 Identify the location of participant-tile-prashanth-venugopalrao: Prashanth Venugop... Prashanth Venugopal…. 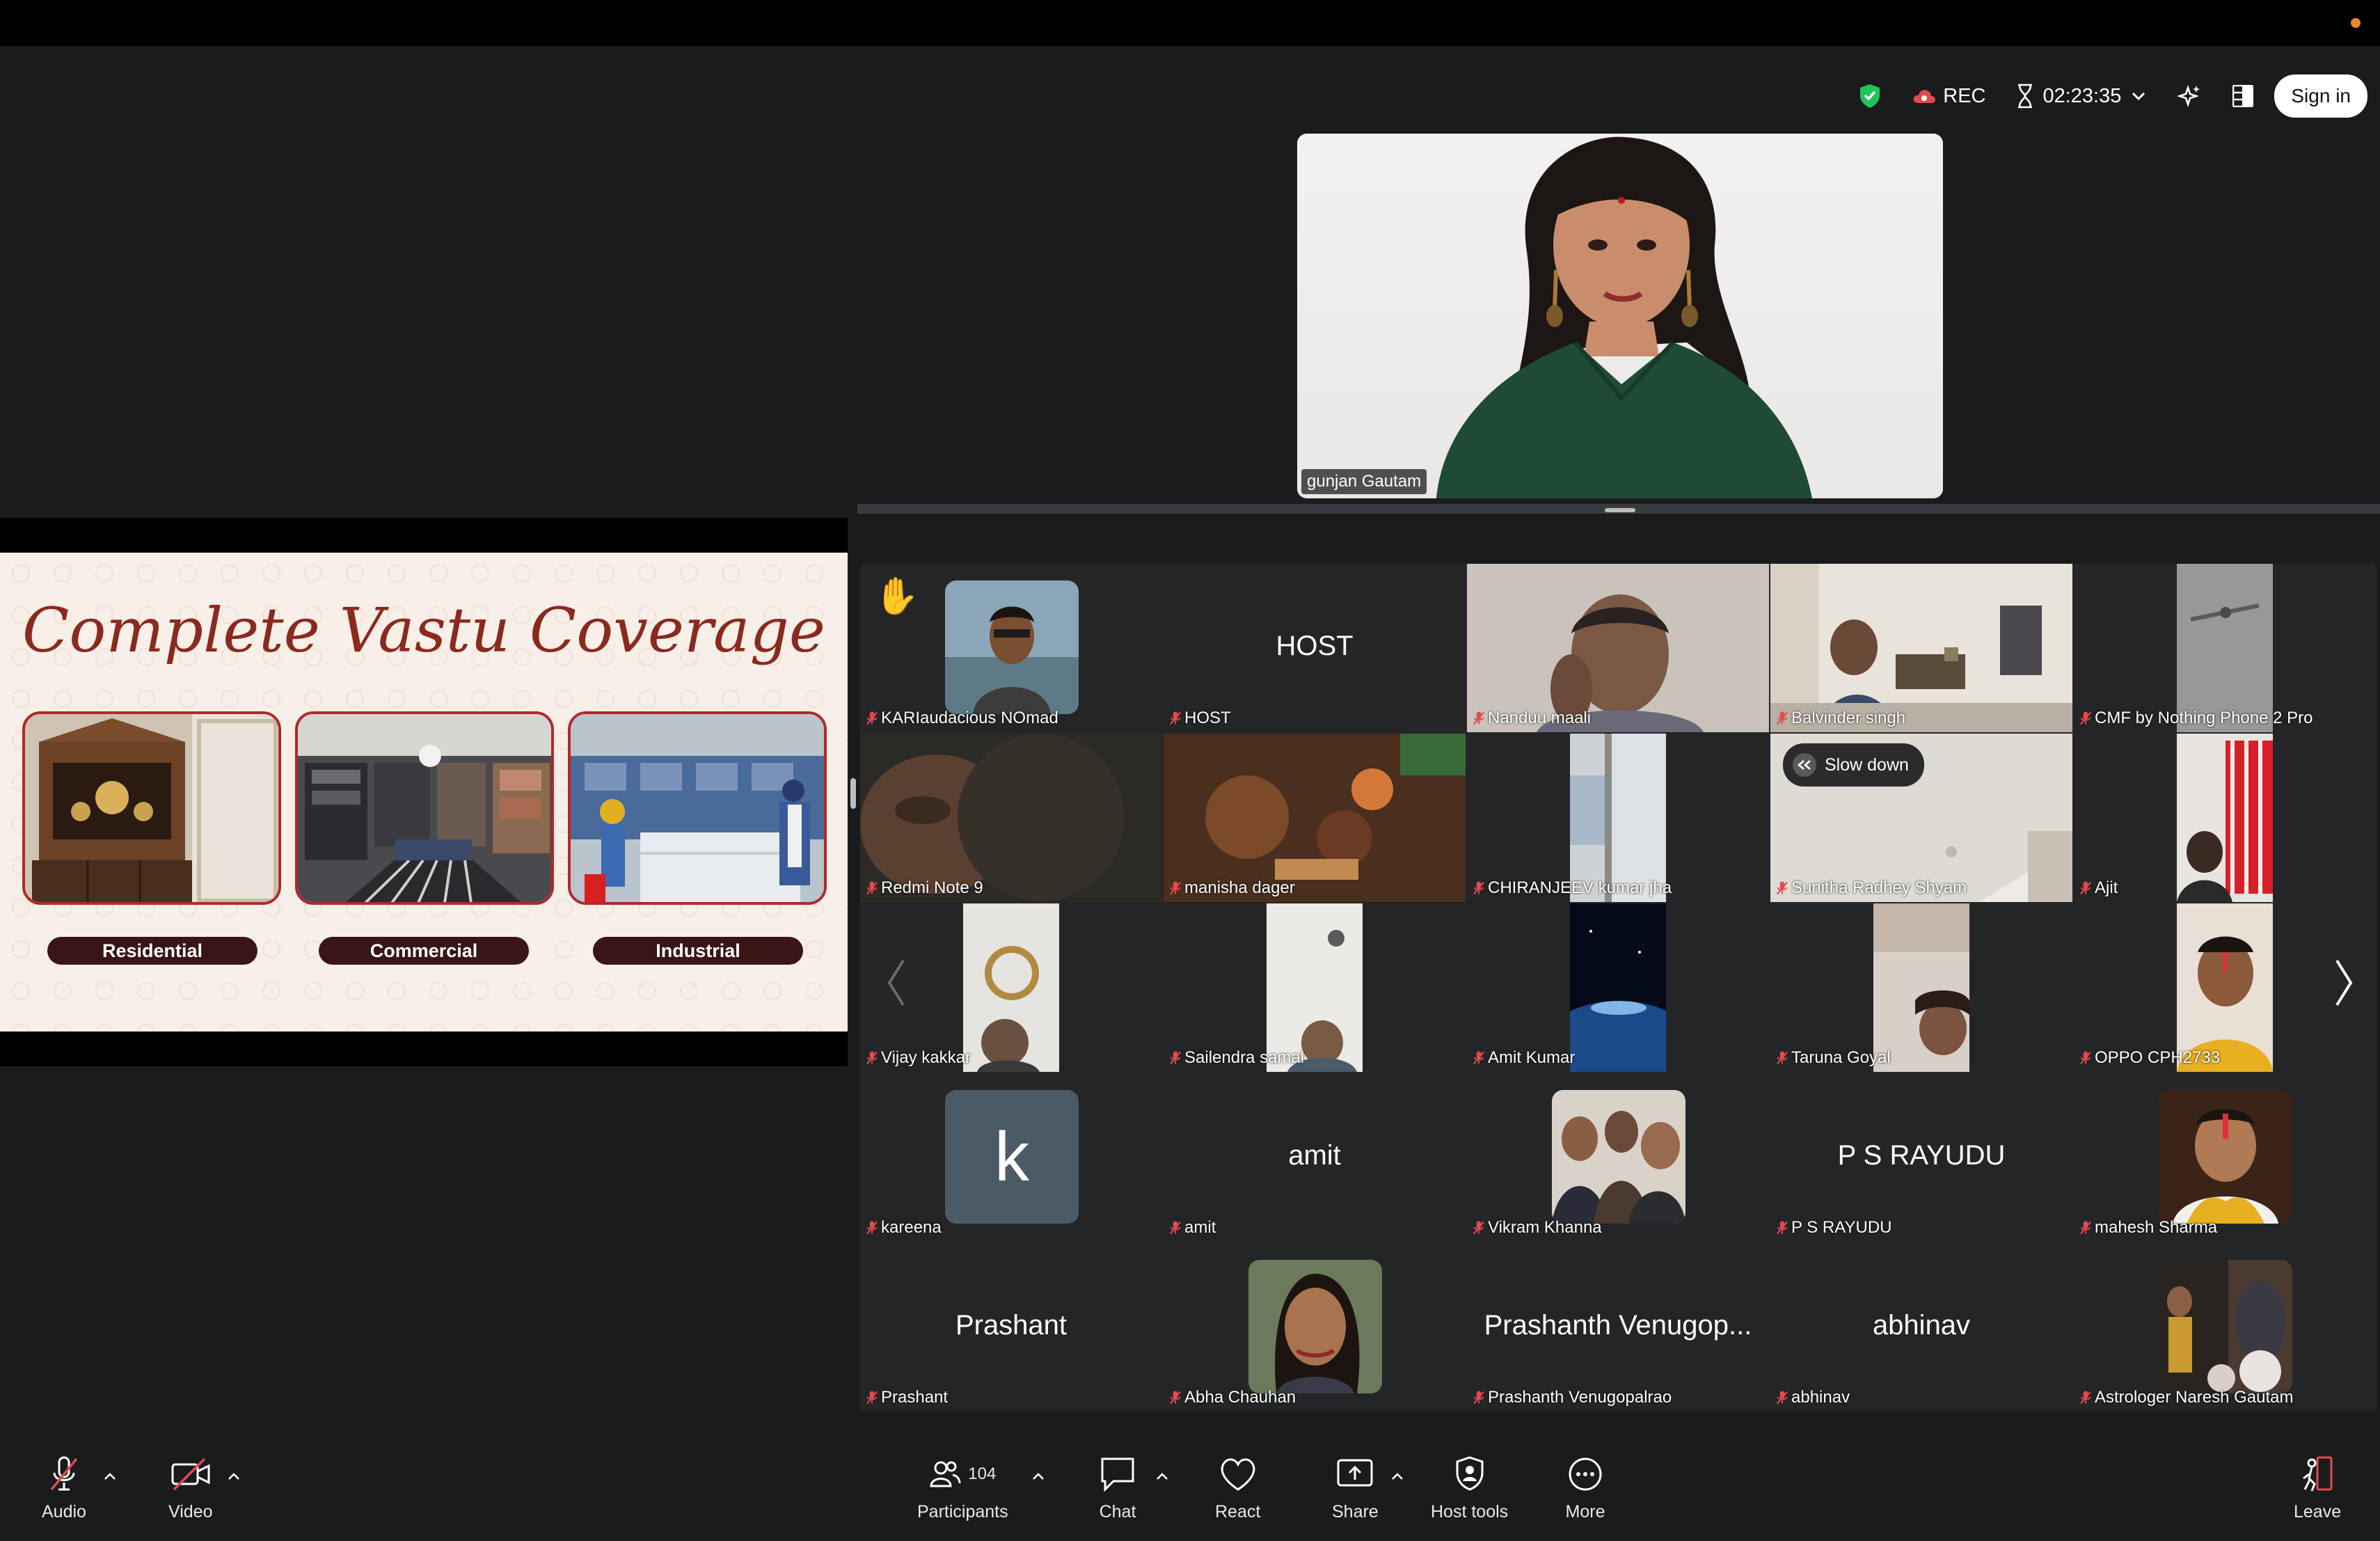
(1618, 1327).